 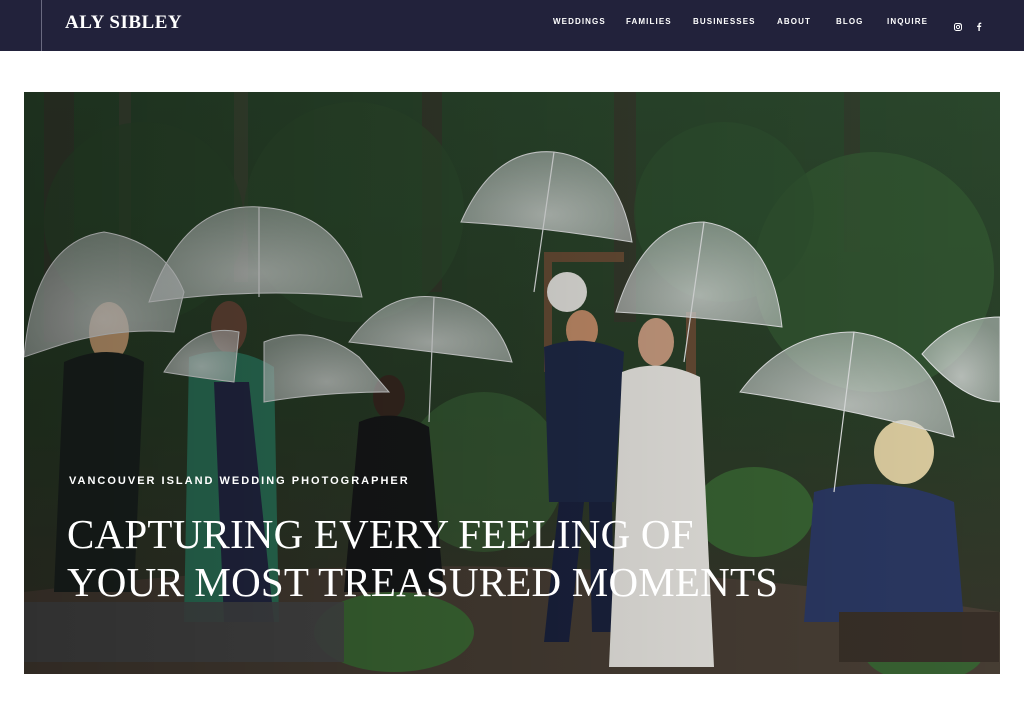 I want to click on nav-inquire: INQUIRE, so click(x=907, y=21).